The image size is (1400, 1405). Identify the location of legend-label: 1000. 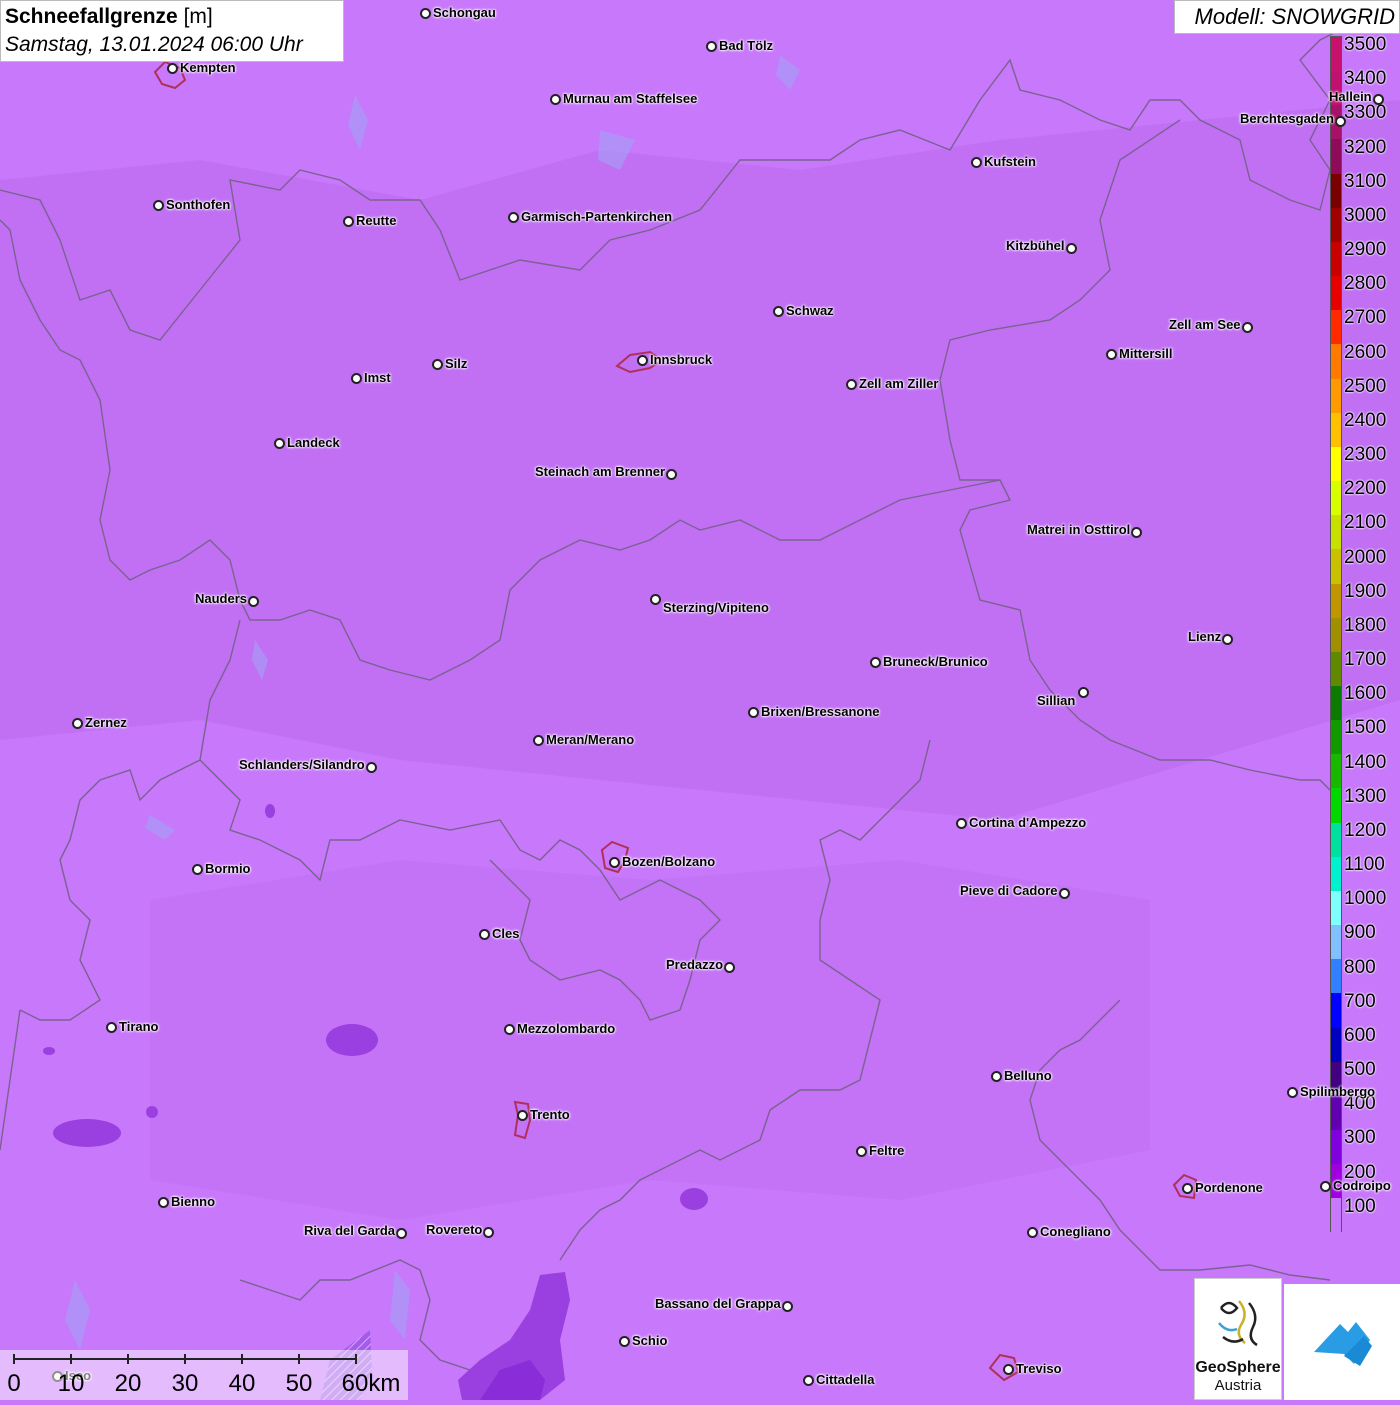
(1365, 899).